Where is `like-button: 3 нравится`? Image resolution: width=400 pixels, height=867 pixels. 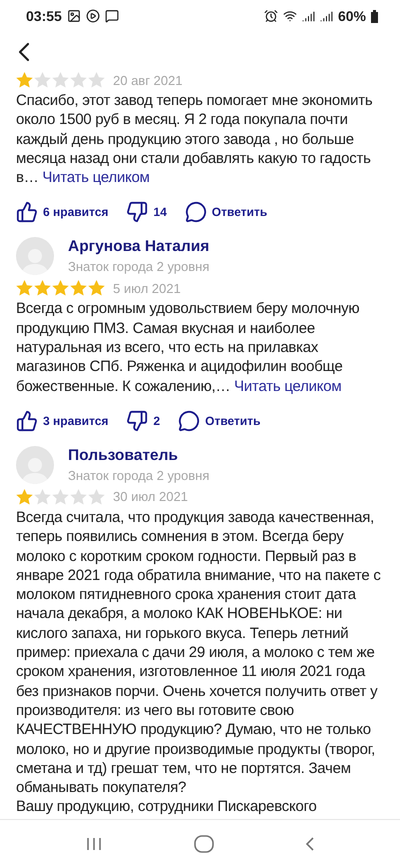 like-button: 3 нравится is located at coordinates (62, 421).